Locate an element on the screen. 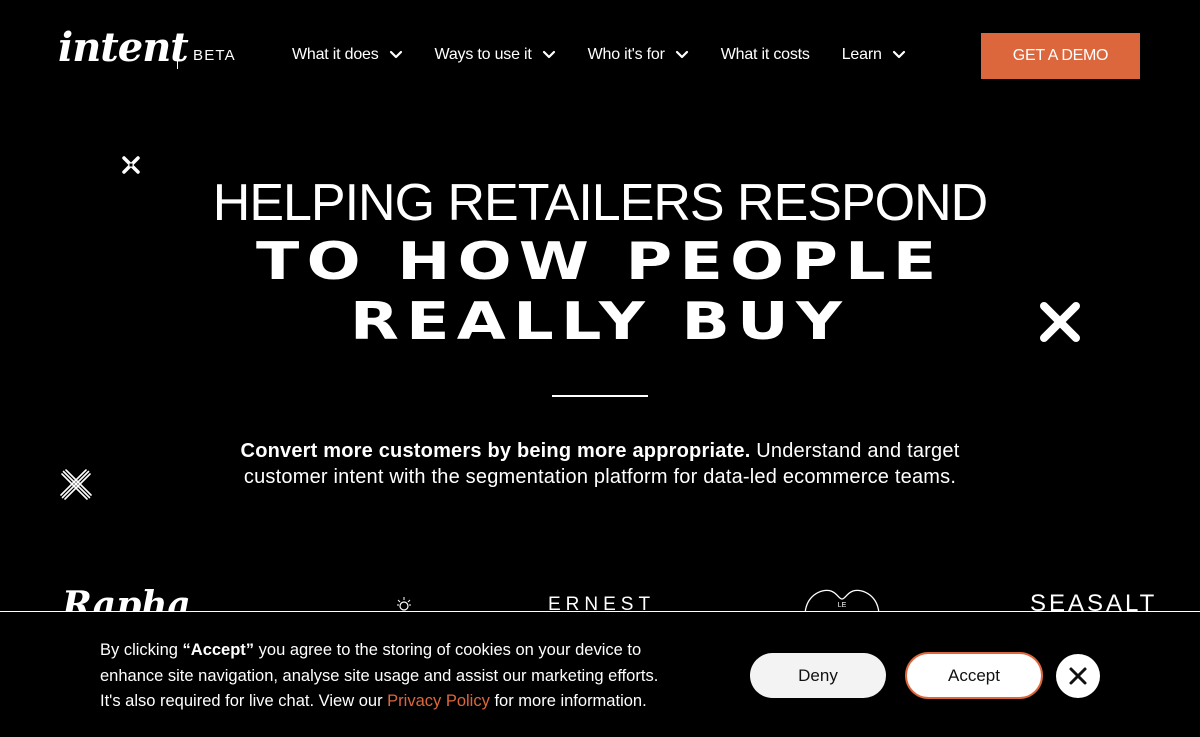  hero-divider is located at coordinates (600, 396).